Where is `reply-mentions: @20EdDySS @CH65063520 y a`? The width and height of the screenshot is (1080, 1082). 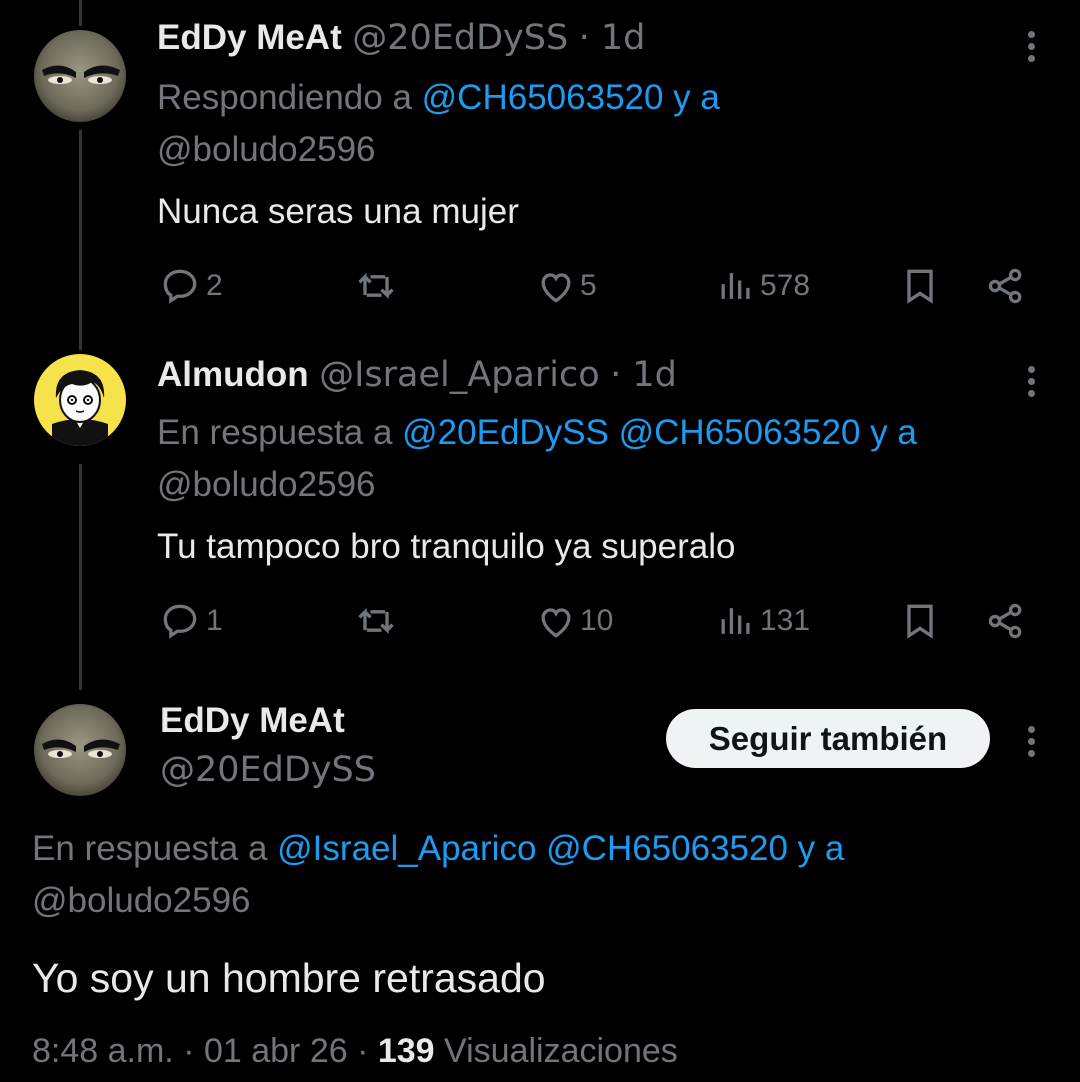 reply-mentions: @20EdDySS @CH65063520 y a is located at coordinates (659, 432).